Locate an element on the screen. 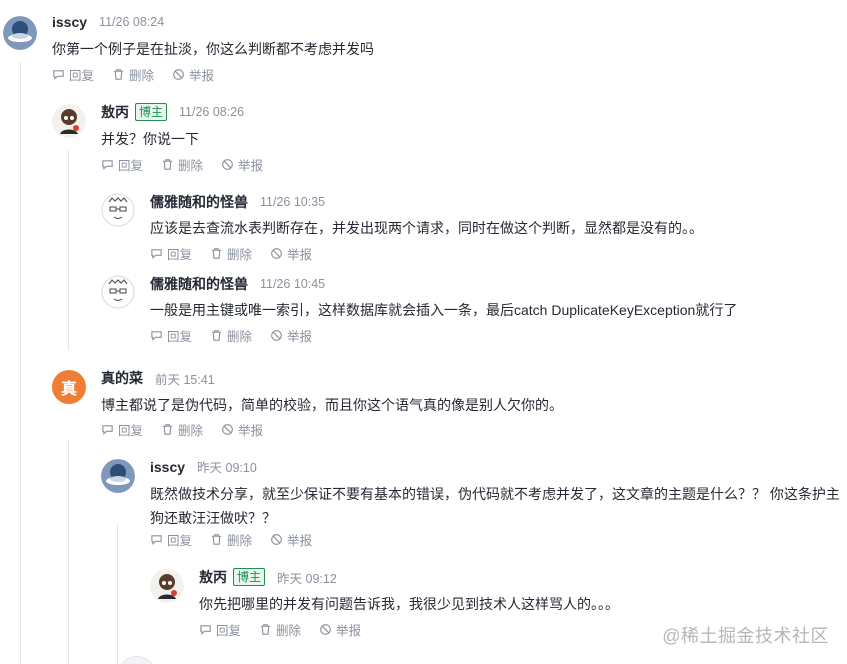 The image size is (847, 664). author-name: 真的菜 is located at coordinates (122, 378).